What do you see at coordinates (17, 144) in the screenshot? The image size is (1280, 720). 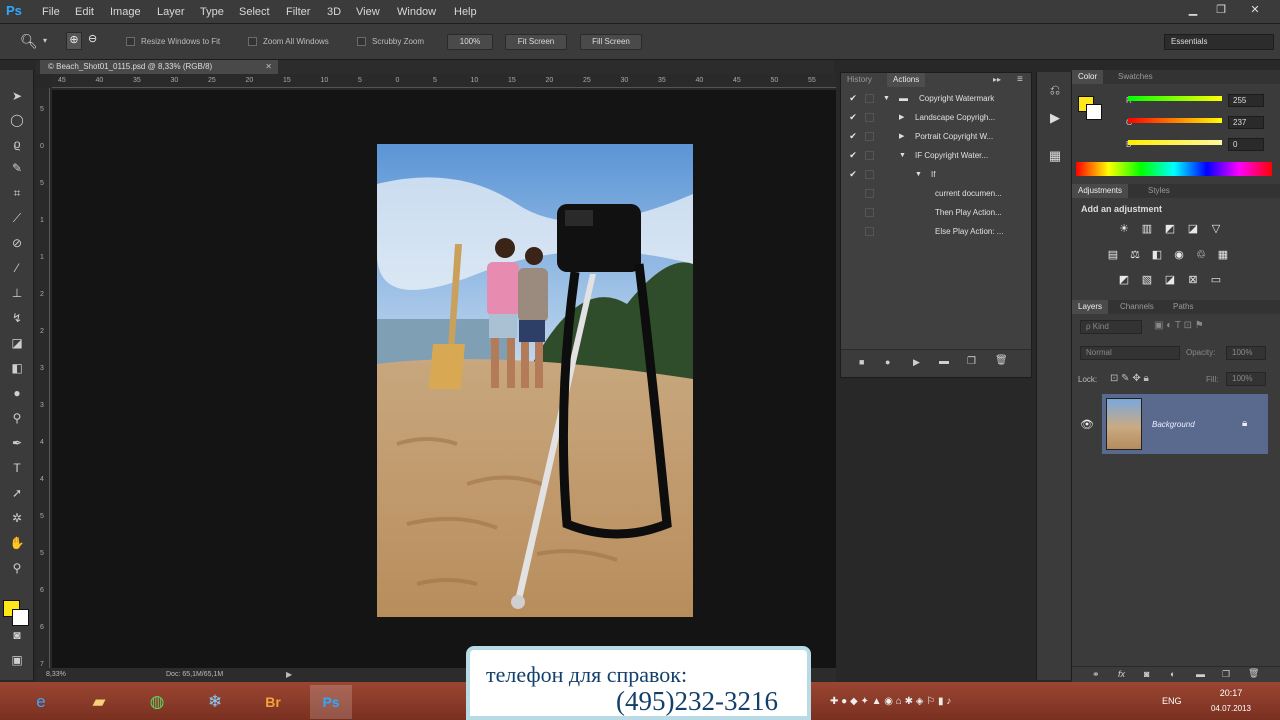 I see `lasso-tool-icon: ϱ` at bounding box center [17, 144].